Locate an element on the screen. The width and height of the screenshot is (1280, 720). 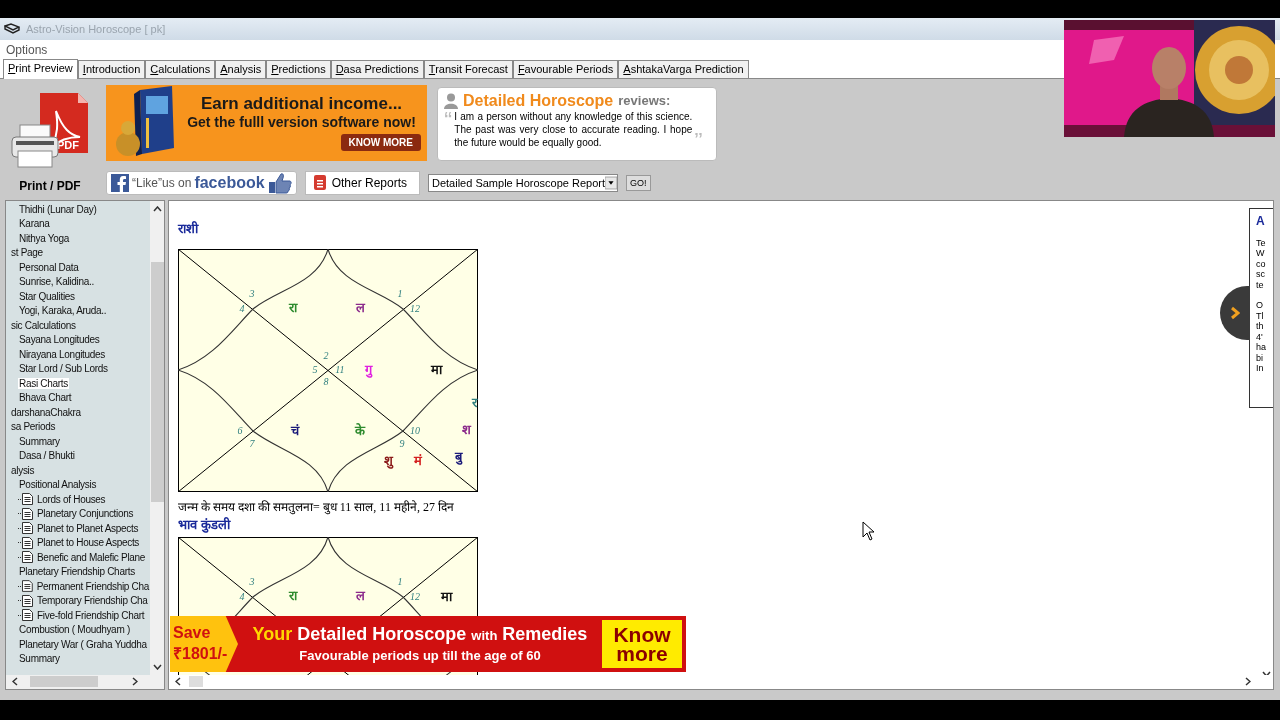
review-brand: Detailed Horoscope is located at coordinates (538, 100).